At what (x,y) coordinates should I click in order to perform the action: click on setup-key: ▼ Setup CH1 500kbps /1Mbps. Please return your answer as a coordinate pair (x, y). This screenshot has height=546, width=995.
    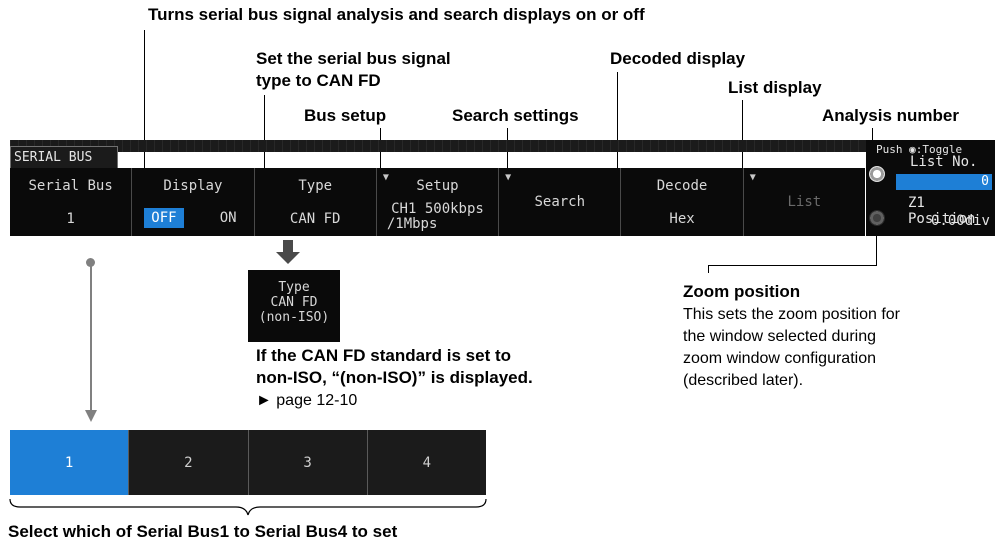
    Looking at the image, I should click on (438, 202).